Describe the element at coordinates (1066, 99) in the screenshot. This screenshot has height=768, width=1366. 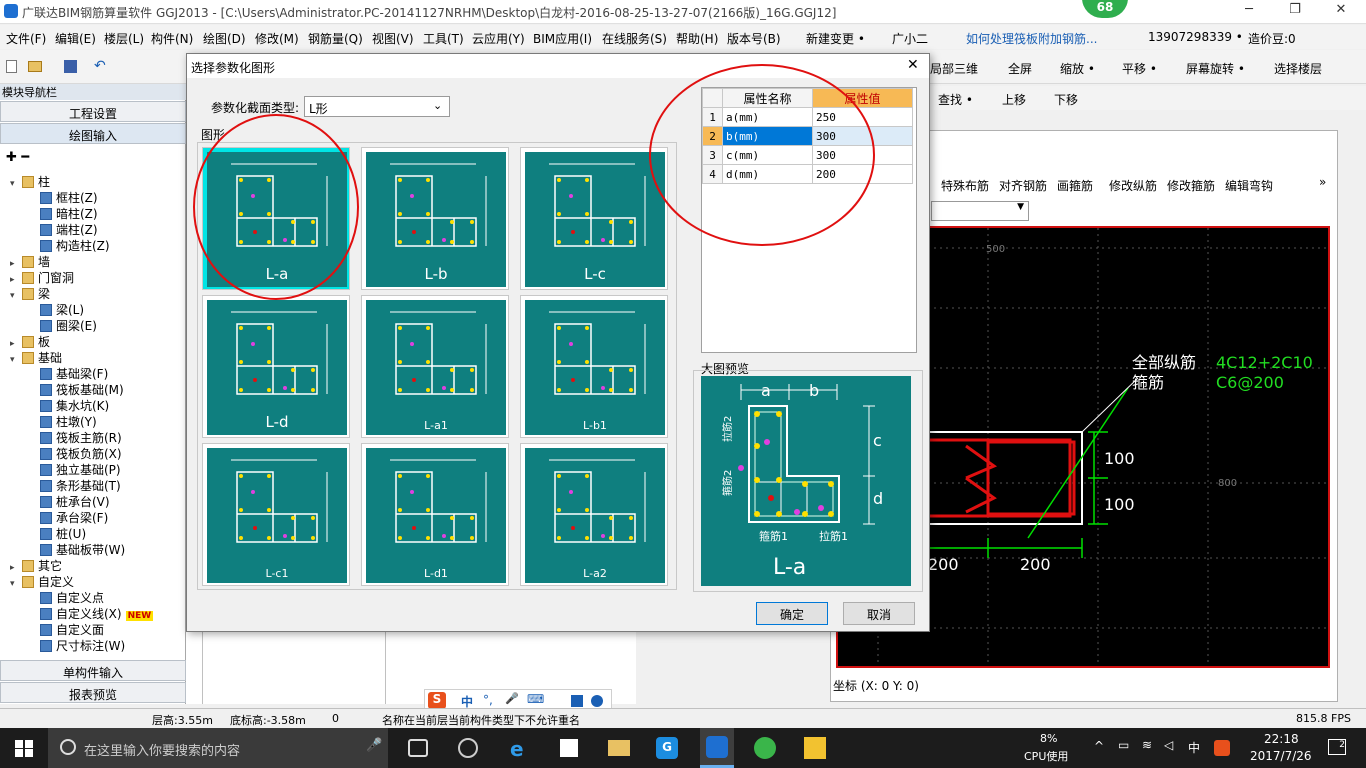
I see `tool-move-down: 下移` at that location.